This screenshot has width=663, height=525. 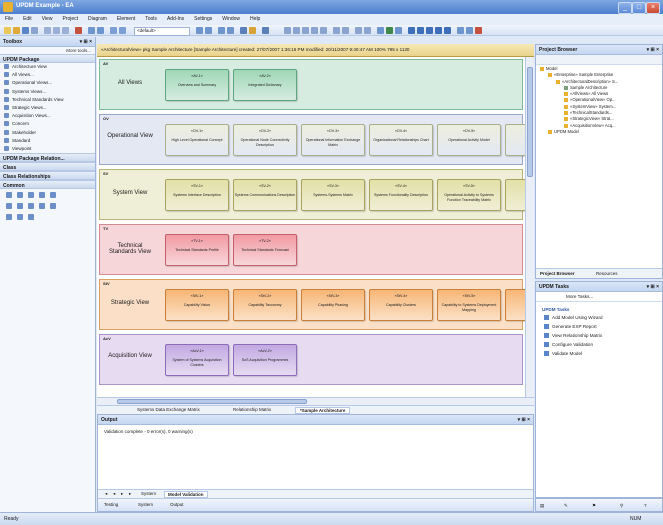 I want to click on find-icon, so click(x=113, y=30).